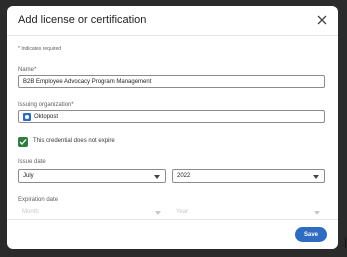 The height and width of the screenshot is (257, 347). I want to click on name-label: Name*, so click(27, 70).